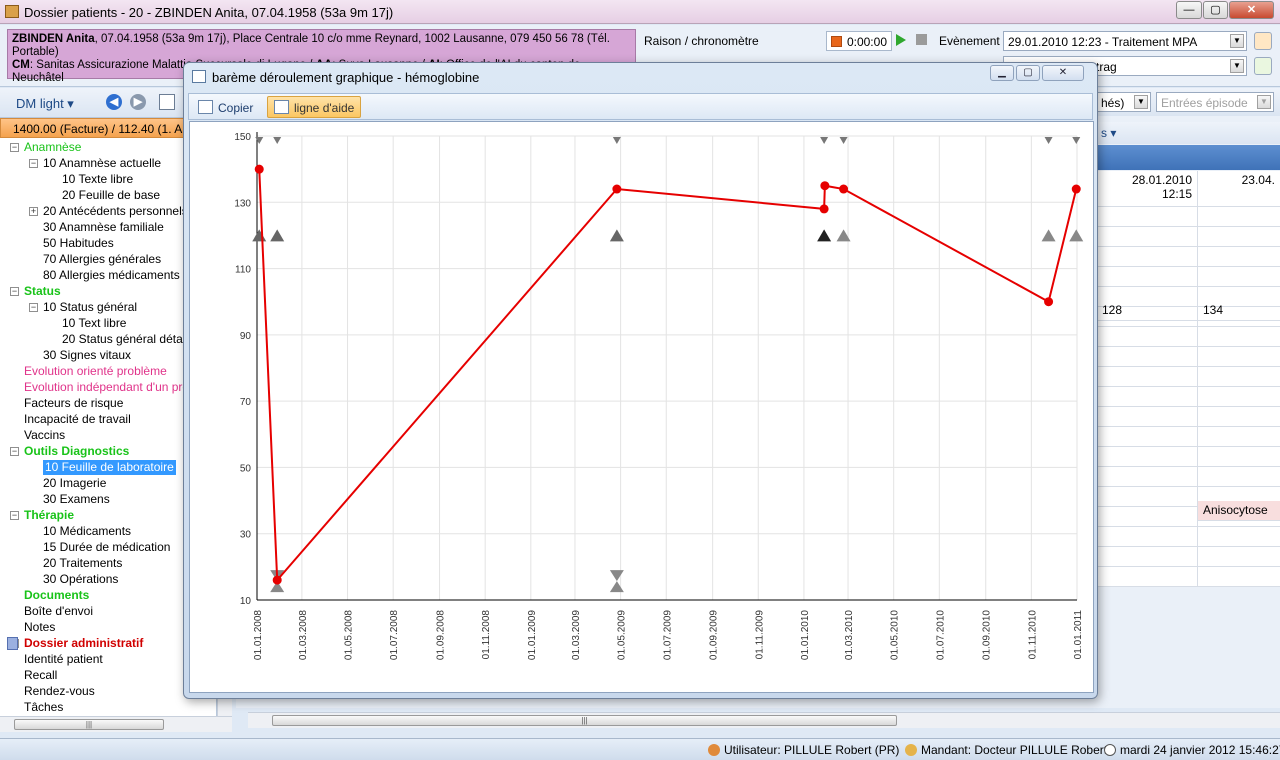  What do you see at coordinates (90, 307) in the screenshot?
I see `tree-item: 10 Status général` at bounding box center [90, 307].